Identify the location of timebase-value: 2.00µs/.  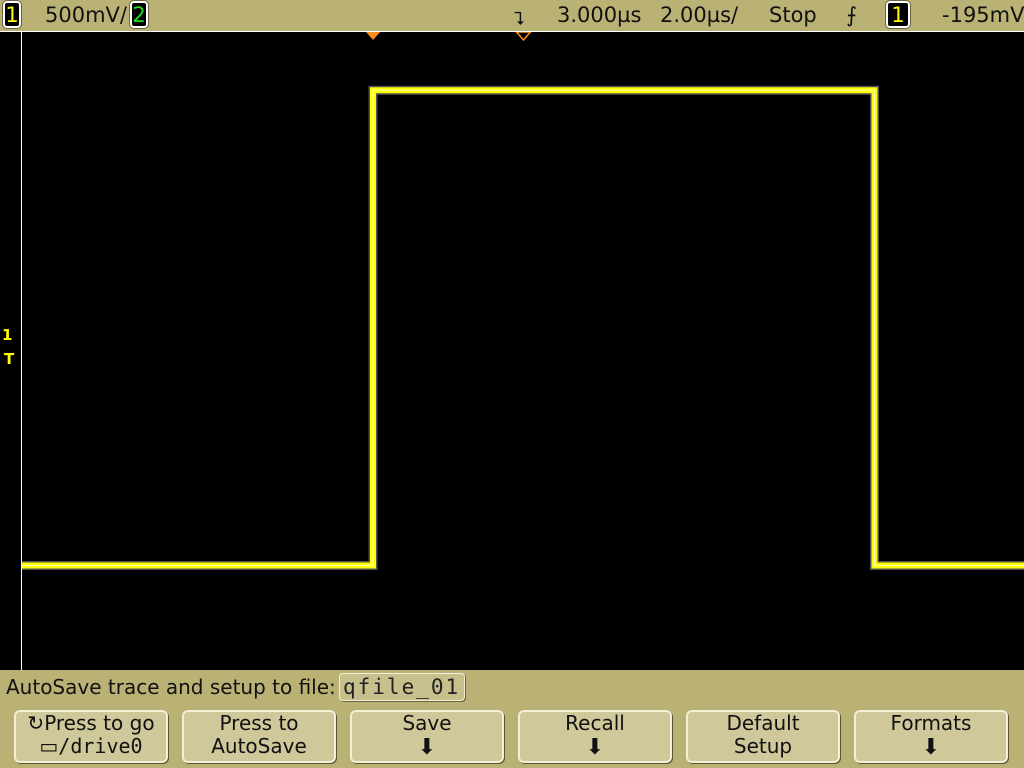
(699, 15).